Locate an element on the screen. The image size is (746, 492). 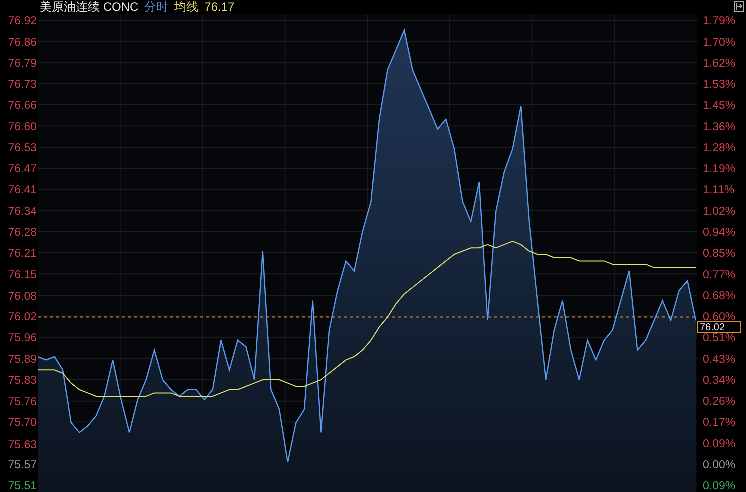
percent-tick-label: 0.34% is located at coordinates (719, 380).